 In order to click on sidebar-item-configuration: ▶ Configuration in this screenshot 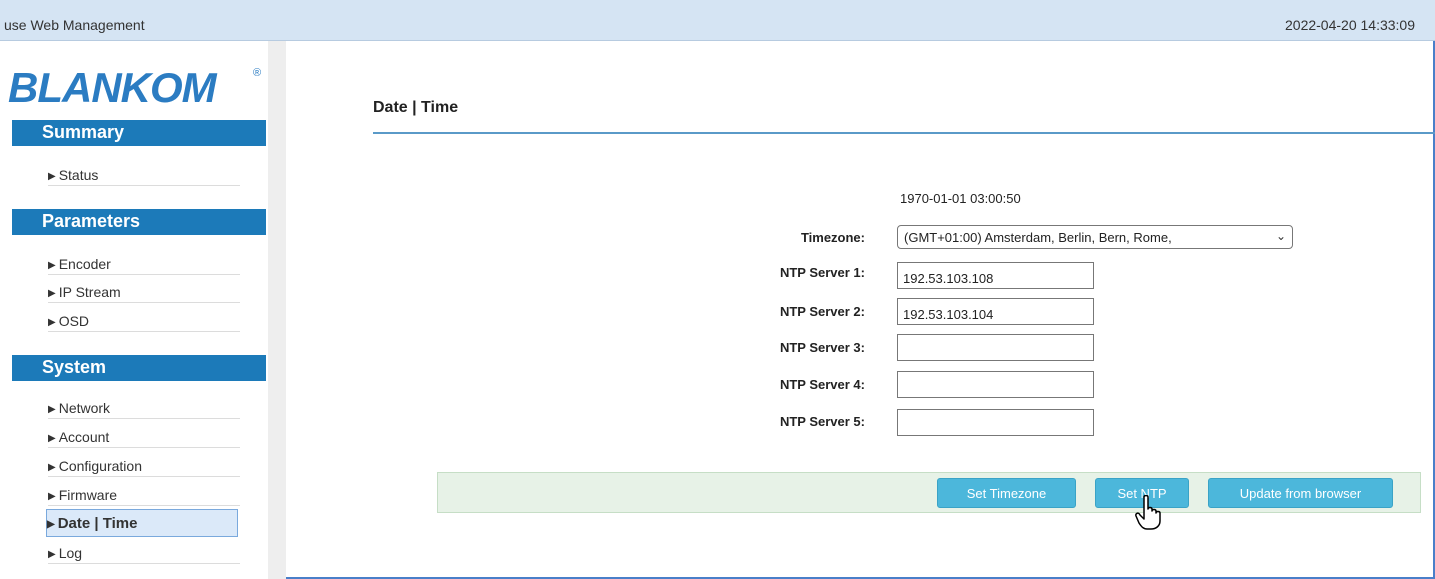, I will do `click(144, 466)`.